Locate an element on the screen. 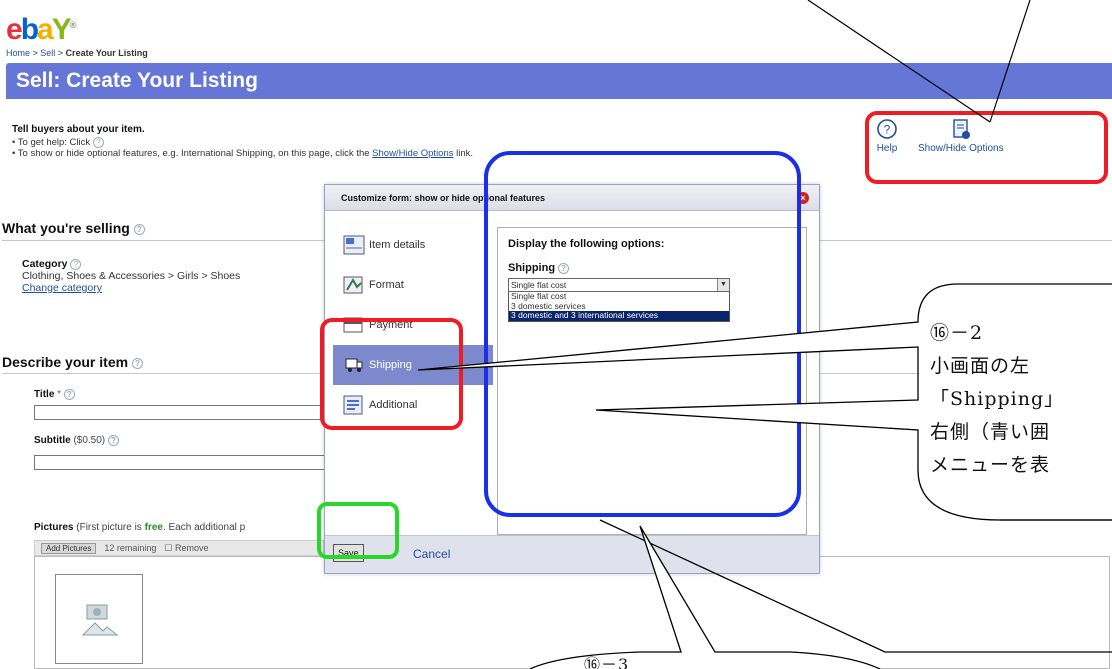  selling-heading-text: What you're selling is located at coordinates (66, 228).